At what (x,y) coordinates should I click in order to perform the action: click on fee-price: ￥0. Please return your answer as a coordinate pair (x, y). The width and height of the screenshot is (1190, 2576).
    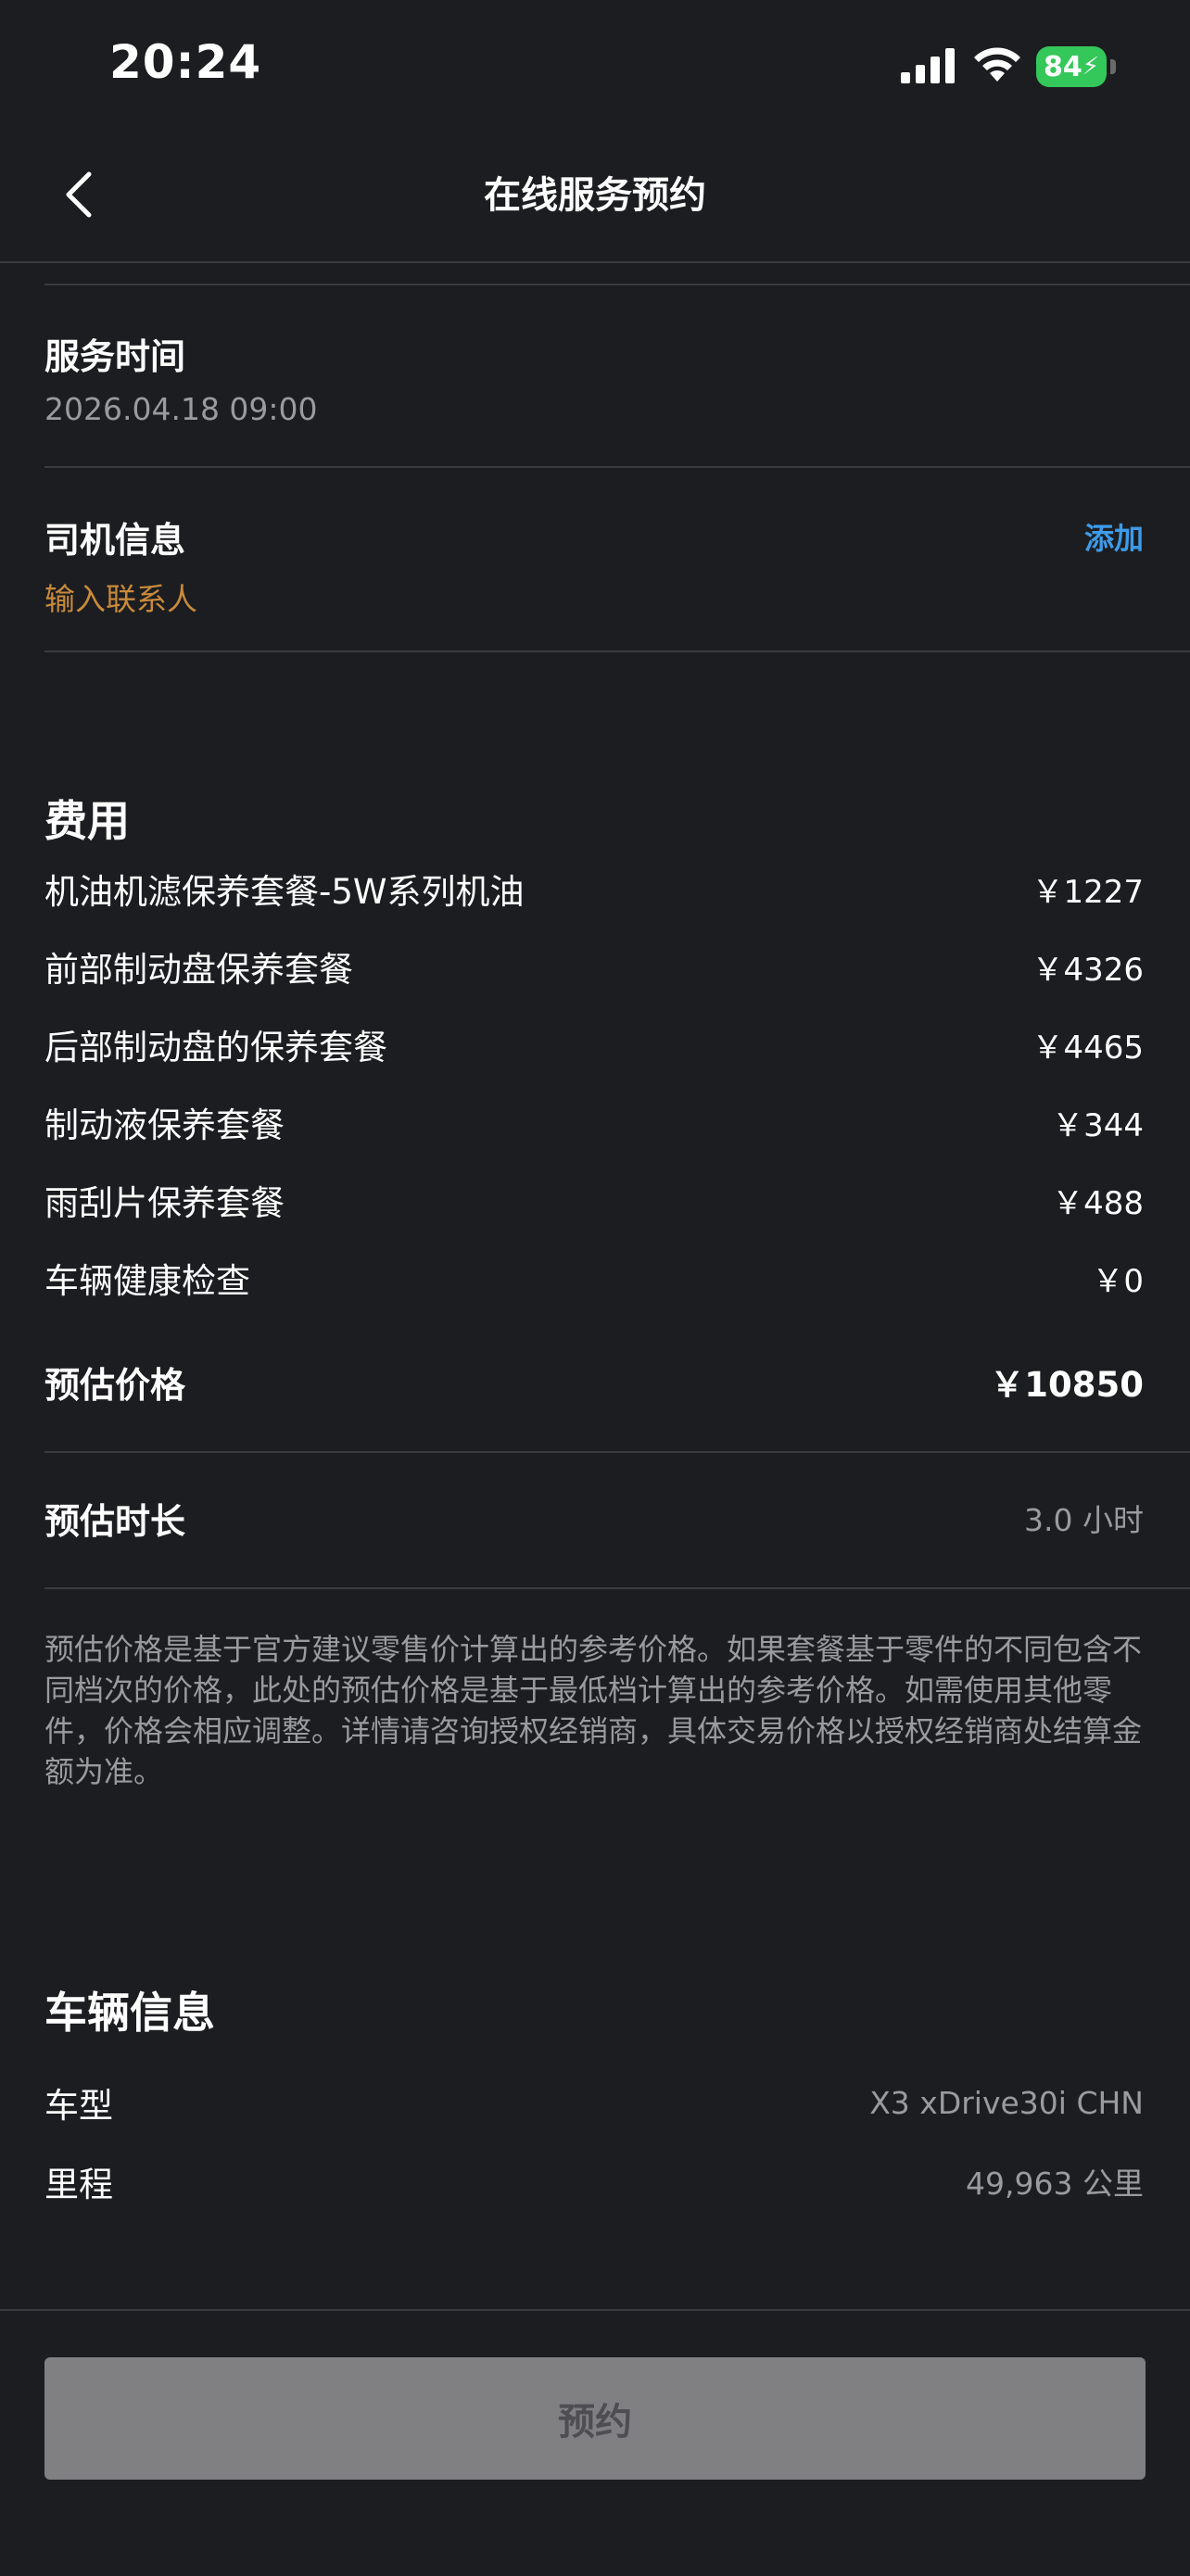
    Looking at the image, I should click on (1118, 1281).